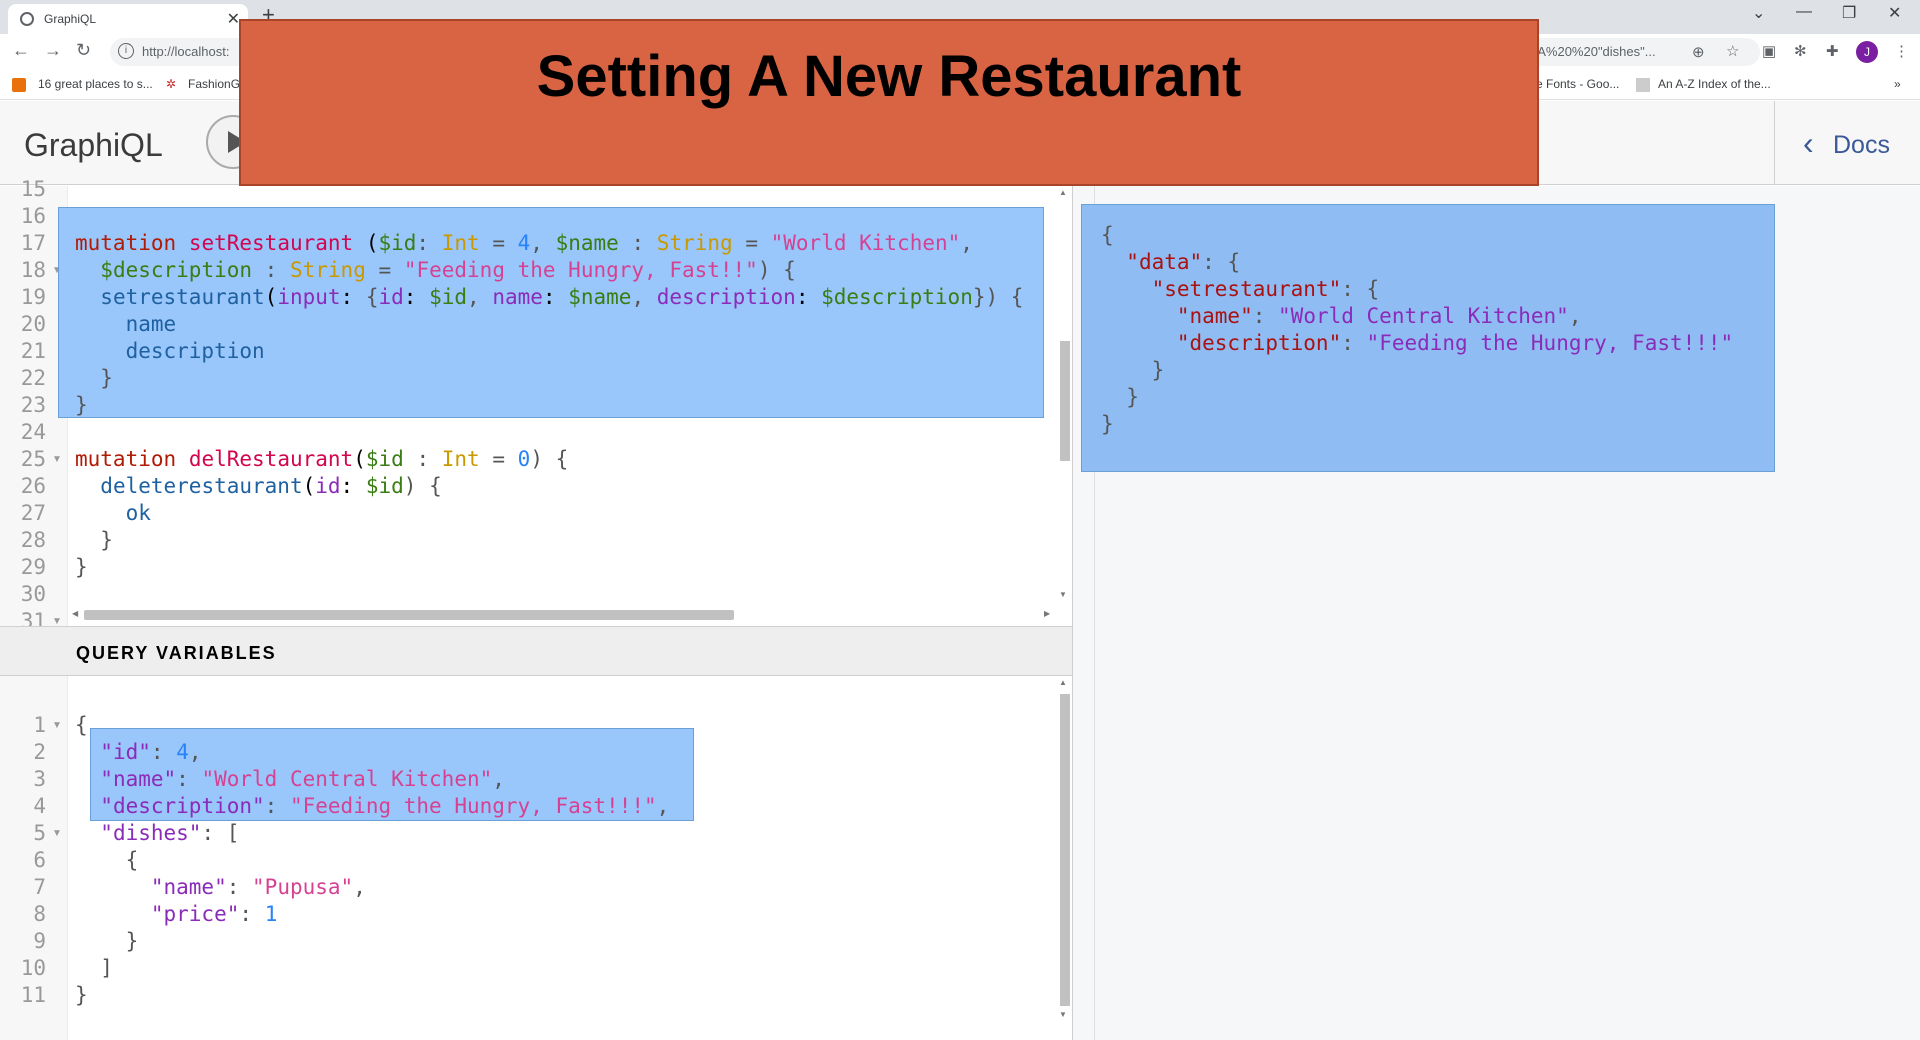 The width and height of the screenshot is (1920, 1040). Describe the element at coordinates (1832, 51) in the screenshot. I see `extensions-puzzle-icon: ✚` at that location.